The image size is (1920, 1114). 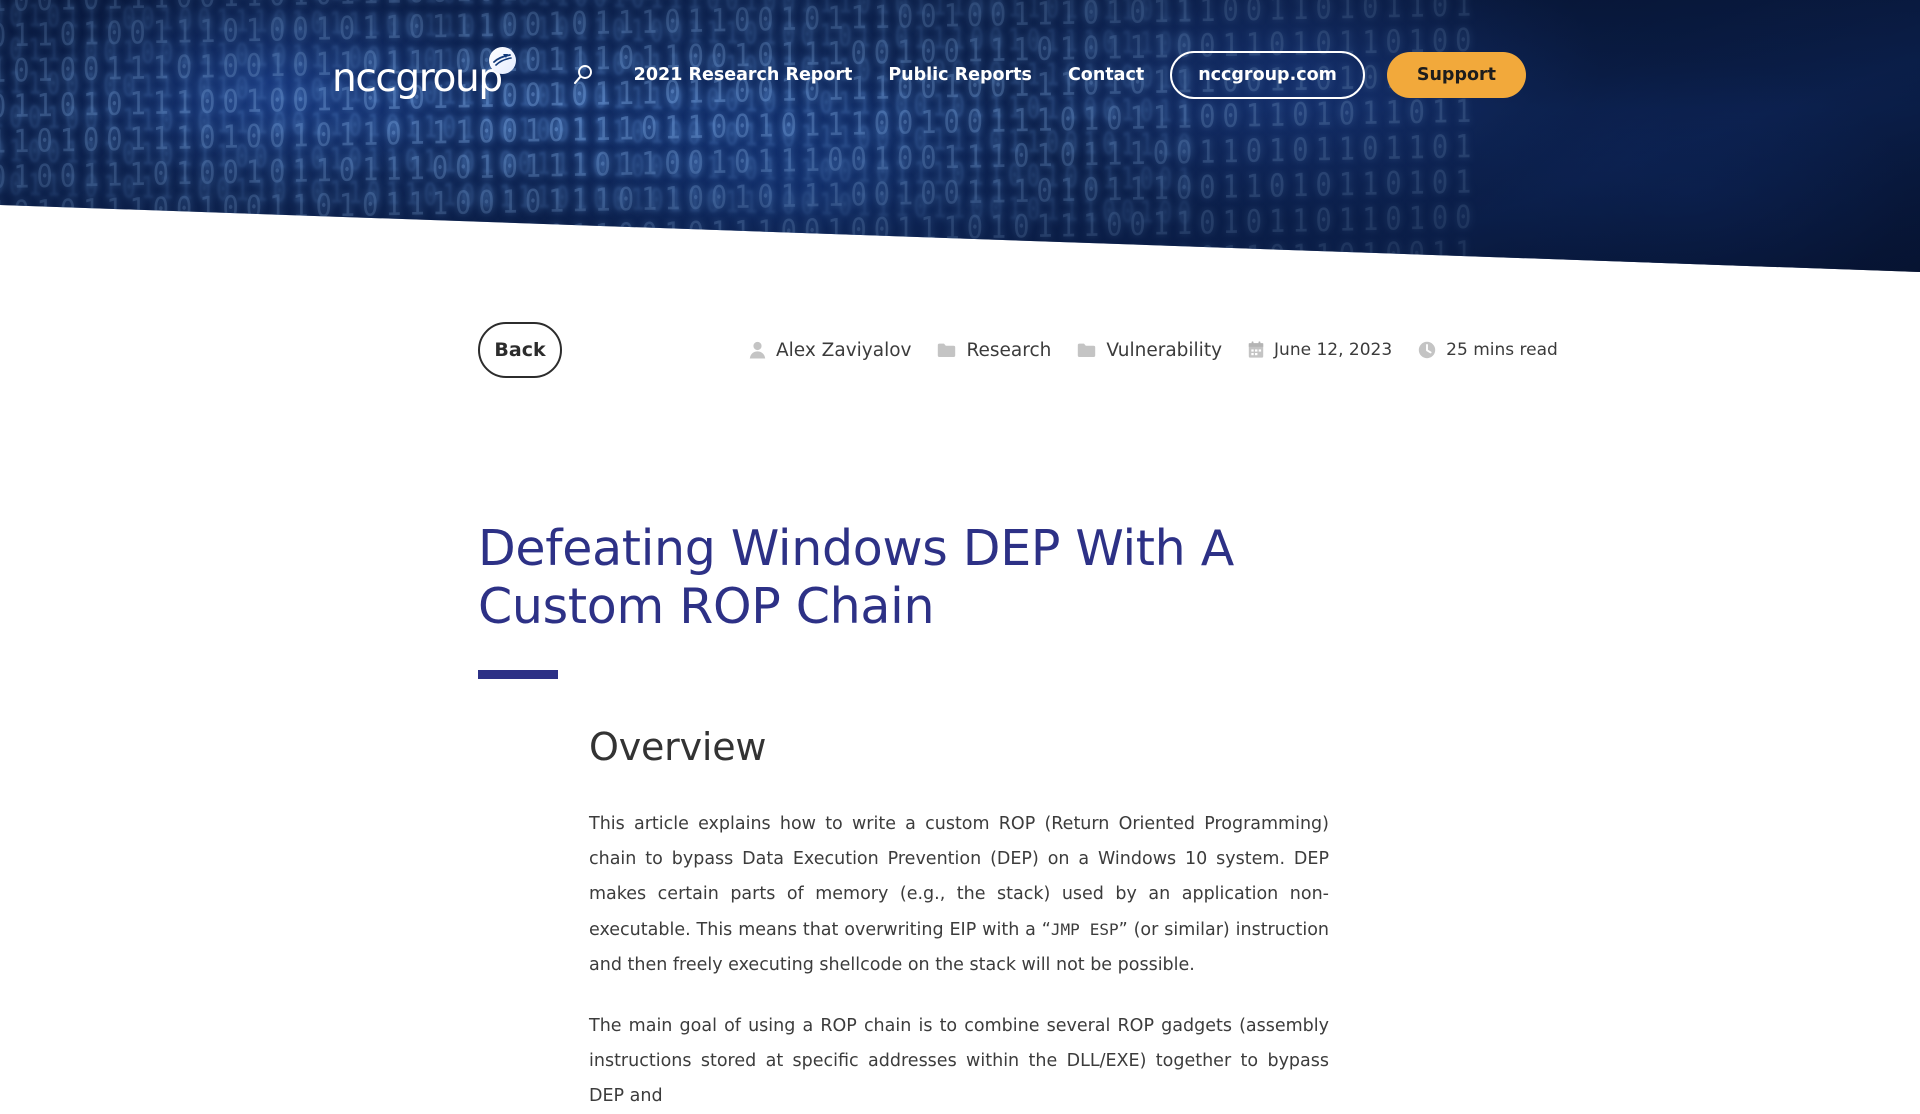 What do you see at coordinates (844, 350) in the screenshot?
I see `meta-author-label: Alex Zaviyalov` at bounding box center [844, 350].